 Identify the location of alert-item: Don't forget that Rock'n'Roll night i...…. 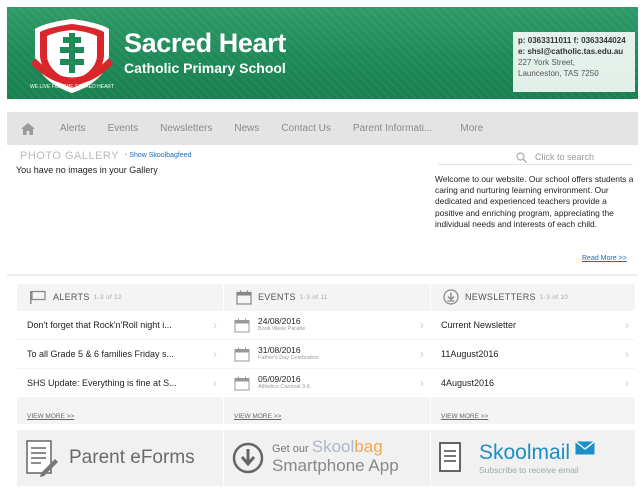
(120, 325).